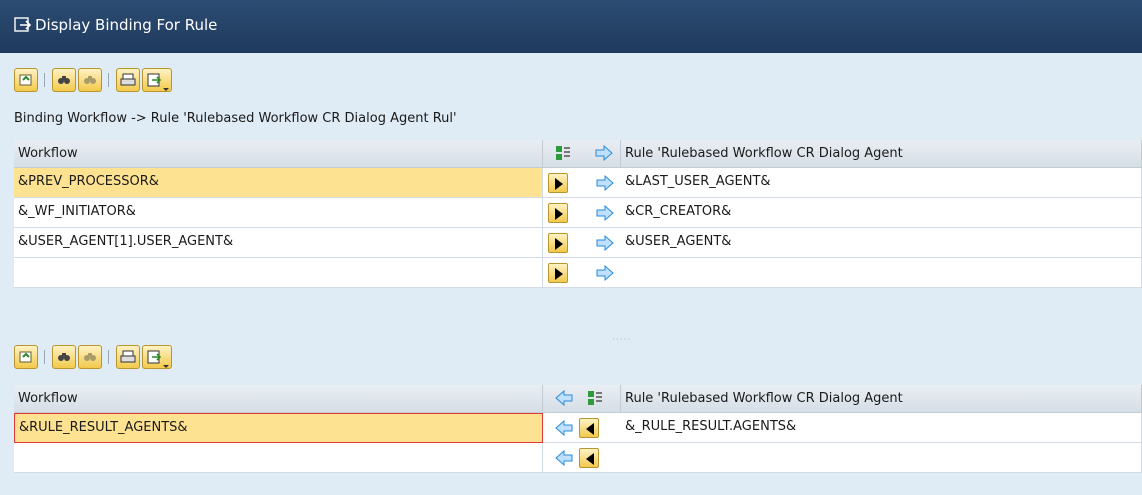  I want to click on top-workflow-header: Workflow, so click(278, 154).